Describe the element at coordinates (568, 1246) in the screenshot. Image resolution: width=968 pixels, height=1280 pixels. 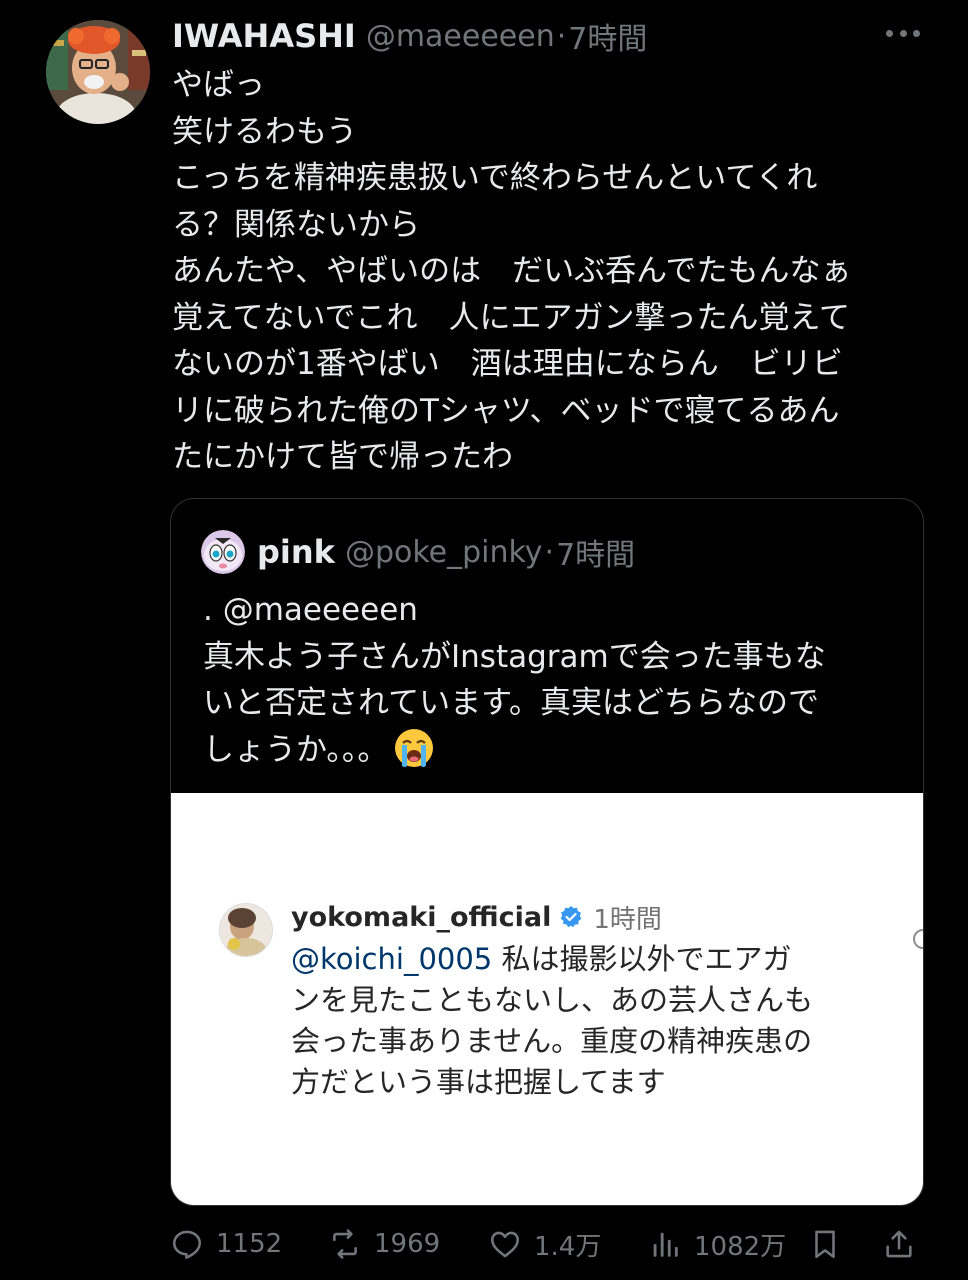
I see `like-count: 1.4万` at that location.